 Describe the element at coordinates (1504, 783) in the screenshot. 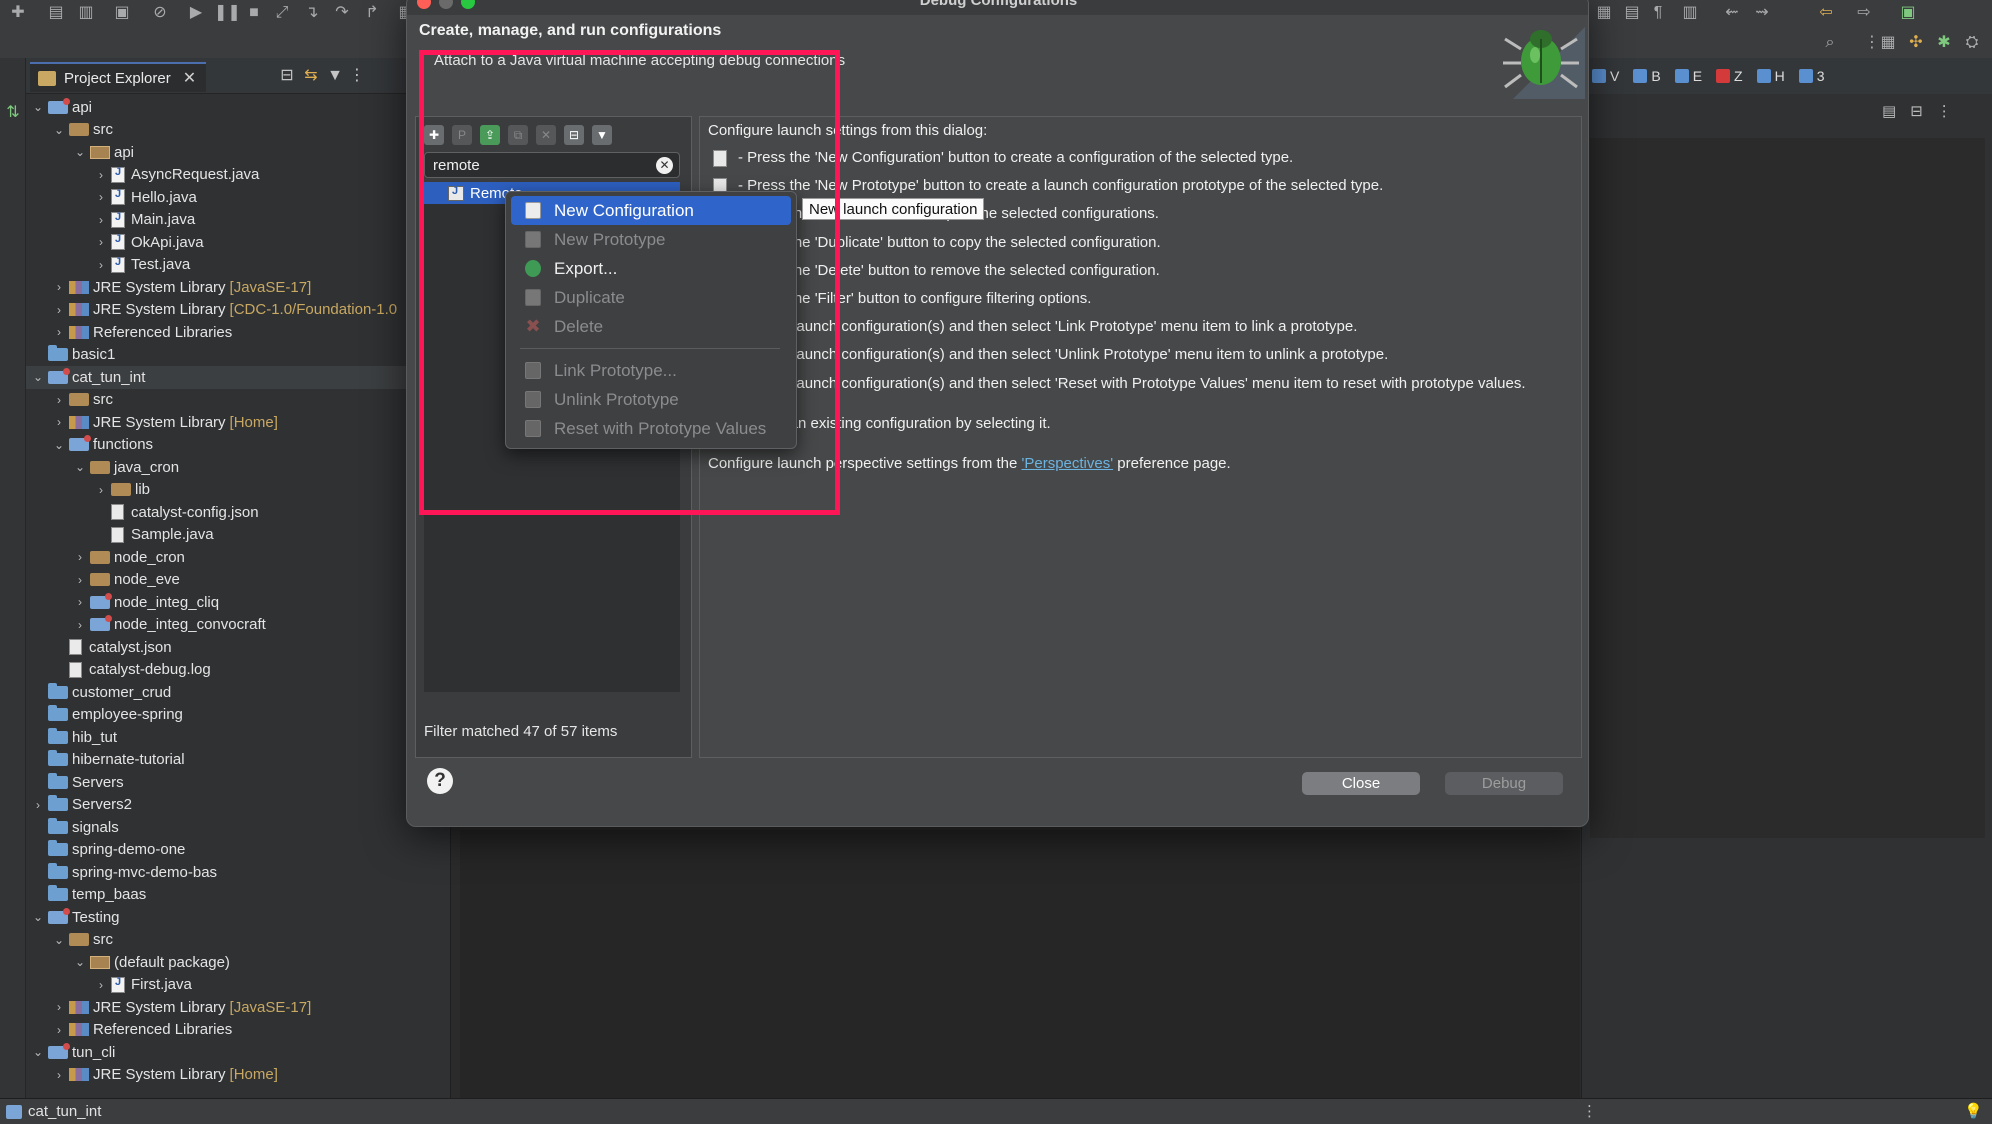

I see `debug-button: Debug` at that location.